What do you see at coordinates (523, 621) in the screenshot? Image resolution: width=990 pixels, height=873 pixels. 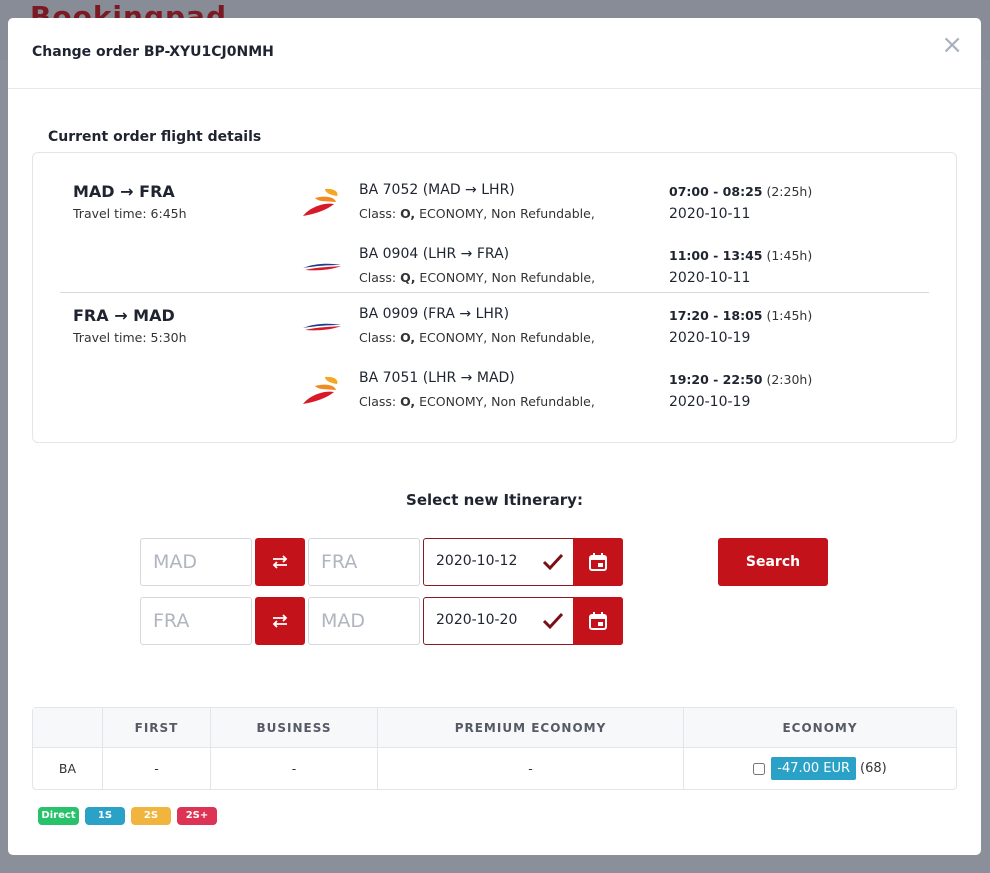 I see `return-date-field: 2020-10-20` at bounding box center [523, 621].